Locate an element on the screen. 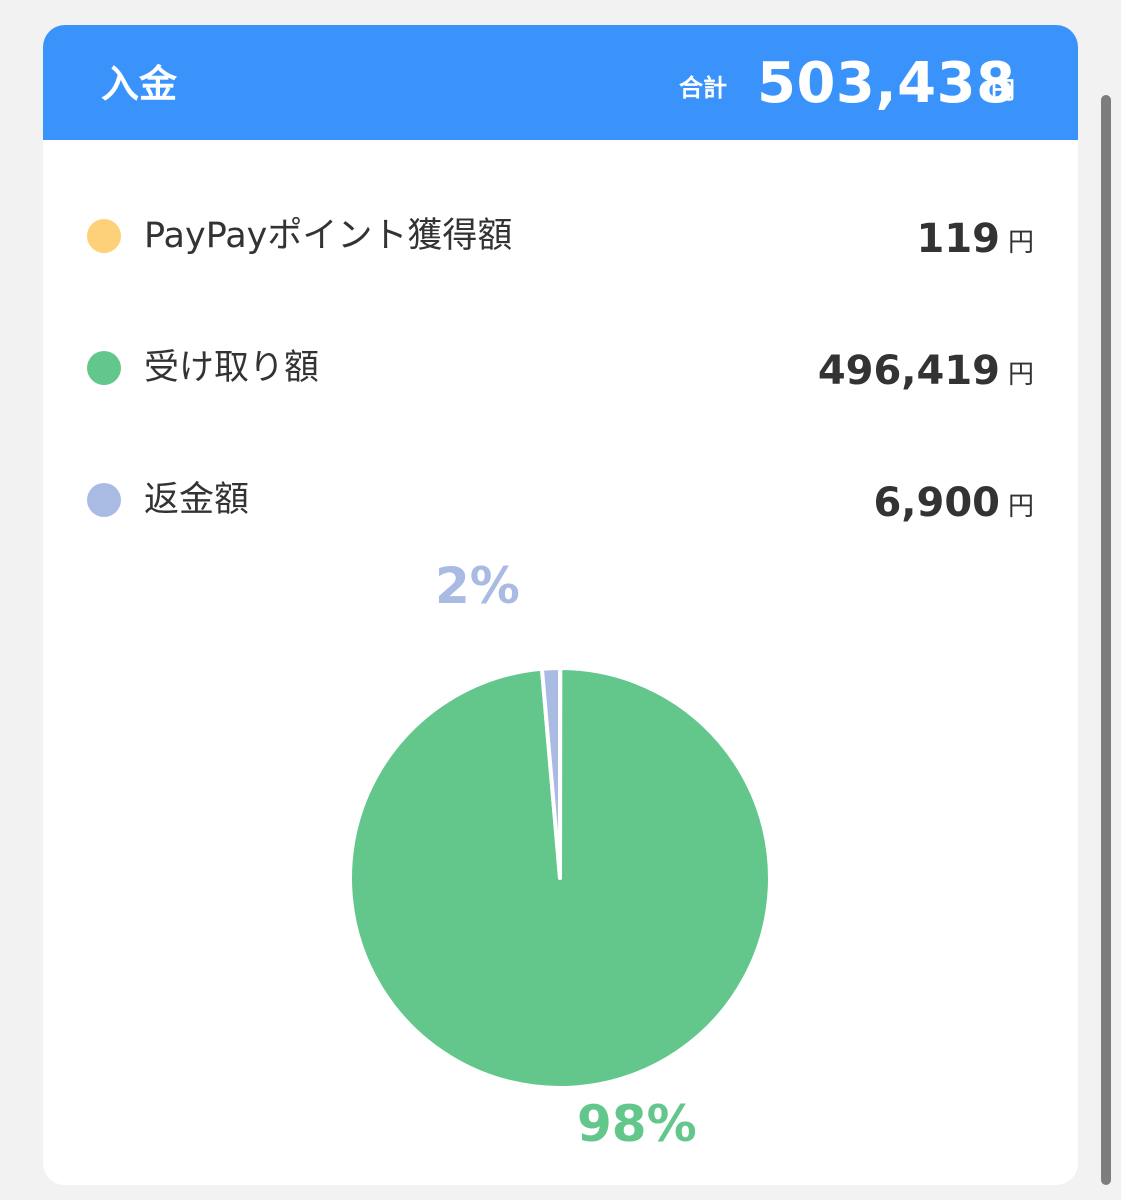 This screenshot has width=1121, height=1200. legend-dot-received is located at coordinates (104, 368).